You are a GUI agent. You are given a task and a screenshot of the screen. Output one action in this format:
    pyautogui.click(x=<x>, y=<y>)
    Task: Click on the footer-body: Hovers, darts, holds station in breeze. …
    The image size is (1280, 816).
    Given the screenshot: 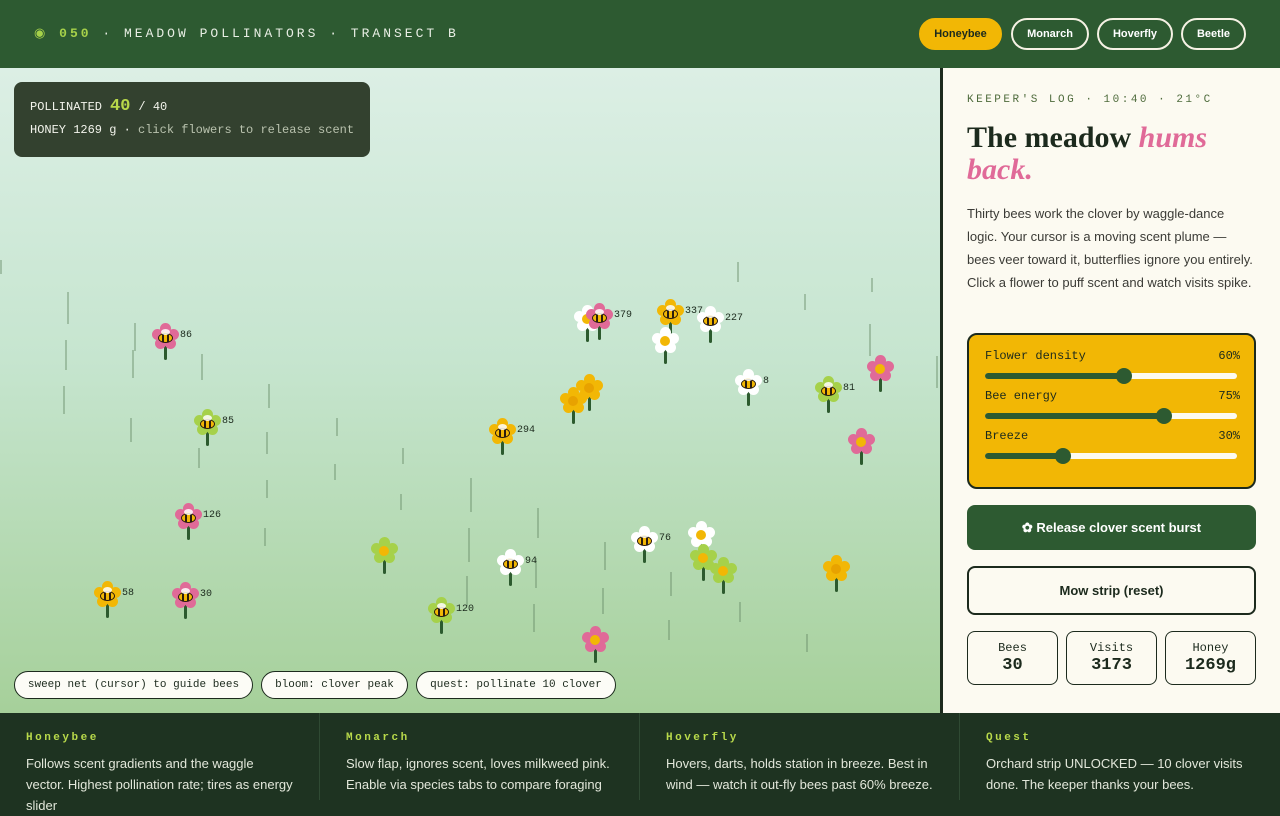 What is the action you would take?
    pyautogui.click(x=799, y=774)
    